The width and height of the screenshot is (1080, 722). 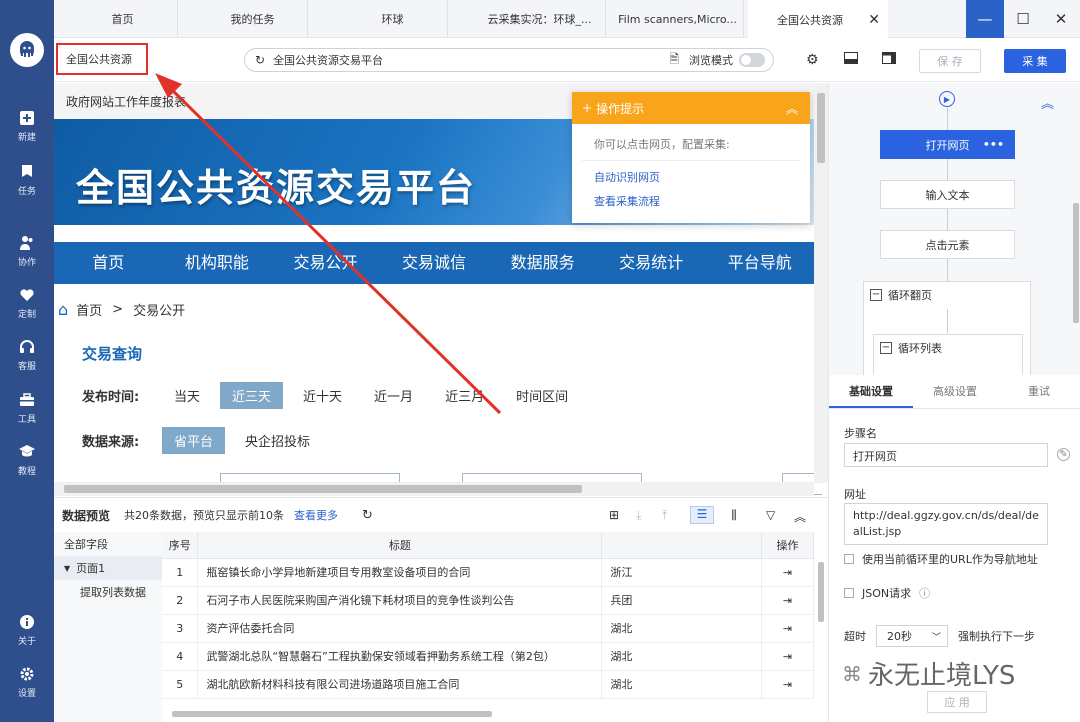 What do you see at coordinates (393, 395) in the screenshot?
I see `filter-option: 近一月` at bounding box center [393, 395].